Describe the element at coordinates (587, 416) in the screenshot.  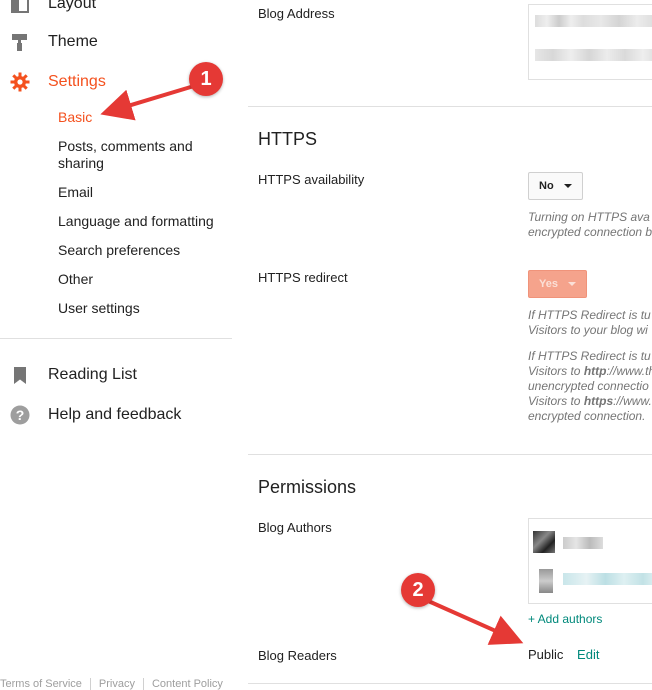
I see `help-line: encrypted connection.` at that location.